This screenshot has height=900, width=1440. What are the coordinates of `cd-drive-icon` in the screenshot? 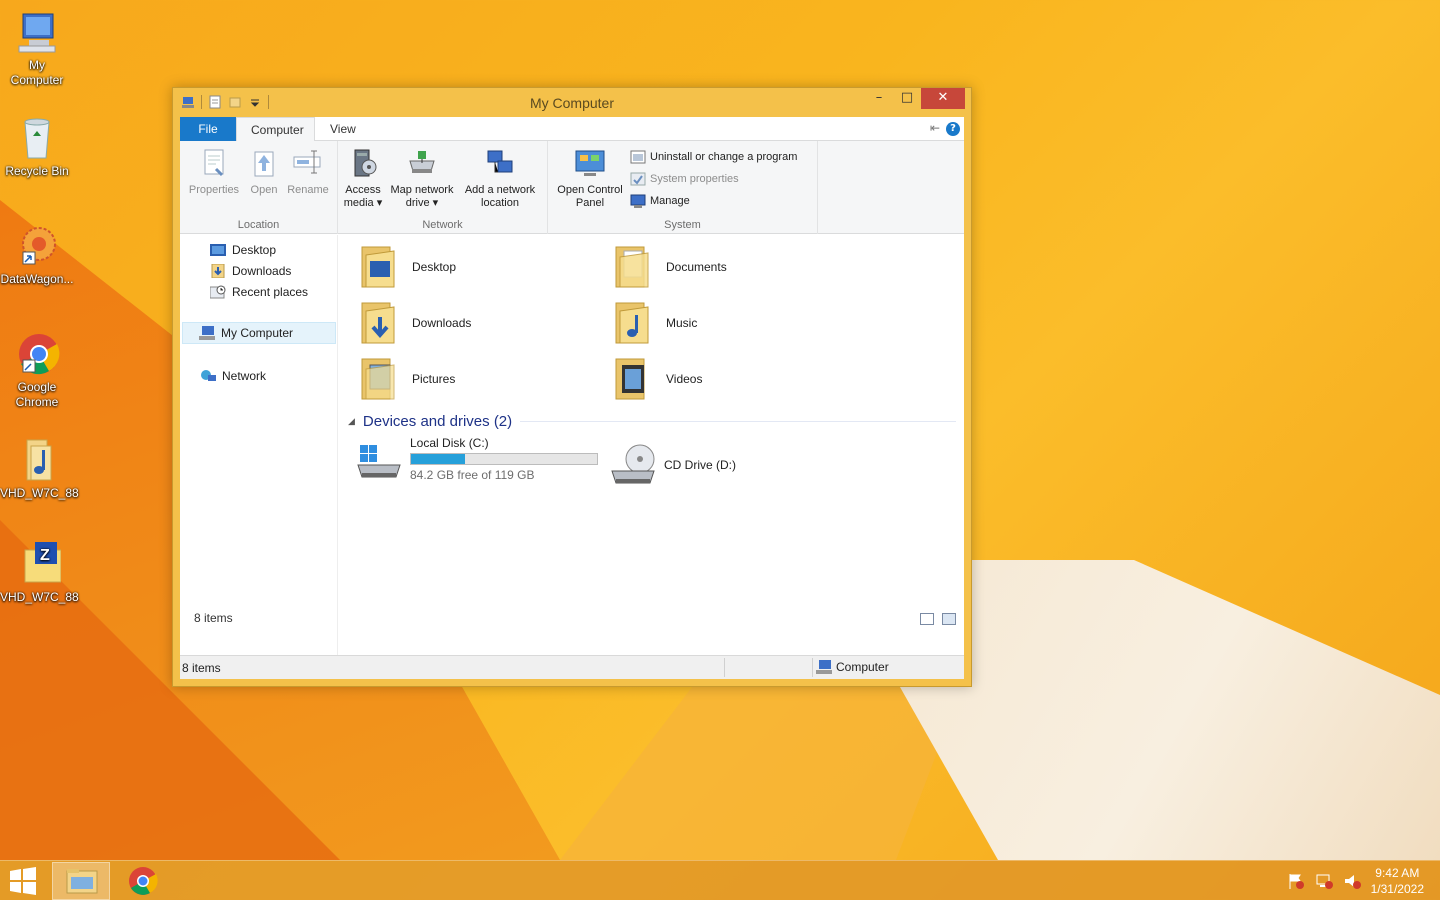 It's located at (632, 465).